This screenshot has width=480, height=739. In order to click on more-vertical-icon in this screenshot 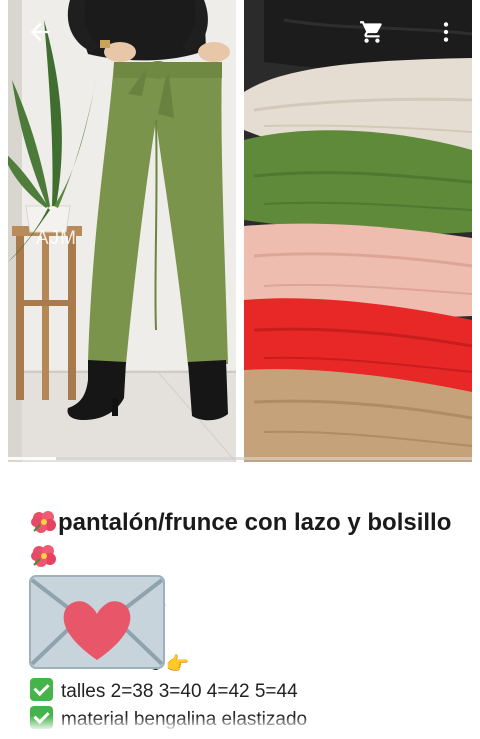, I will do `click(446, 32)`.